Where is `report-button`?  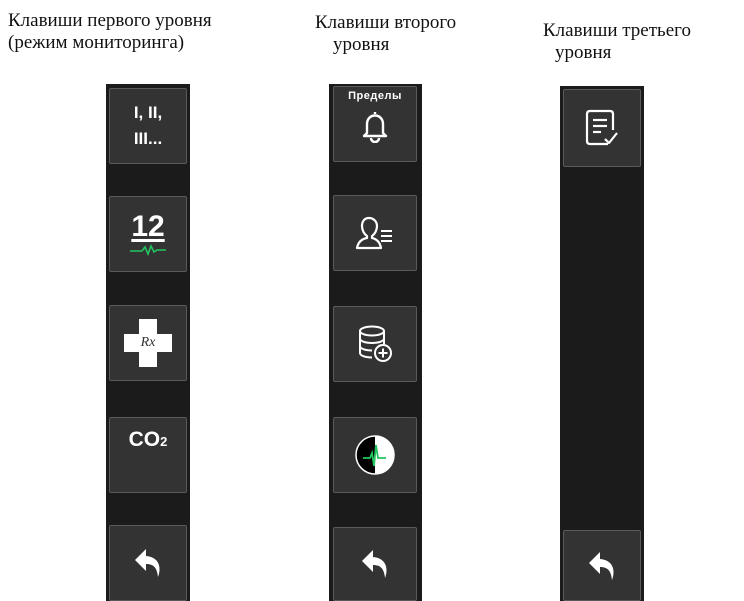 report-button is located at coordinates (602, 128).